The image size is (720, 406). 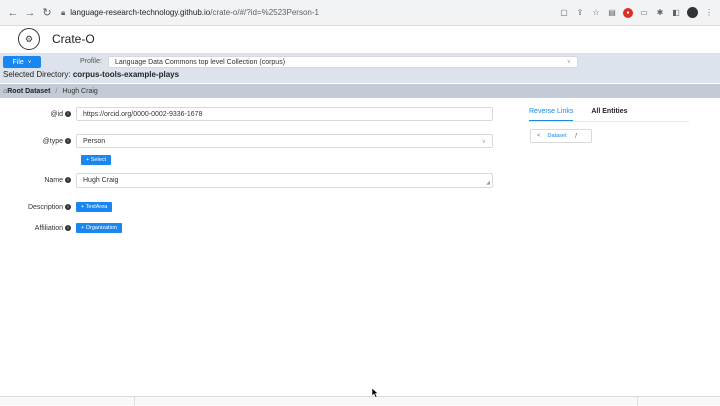 I want to click on type-label-text: @type, so click(x=52, y=141).